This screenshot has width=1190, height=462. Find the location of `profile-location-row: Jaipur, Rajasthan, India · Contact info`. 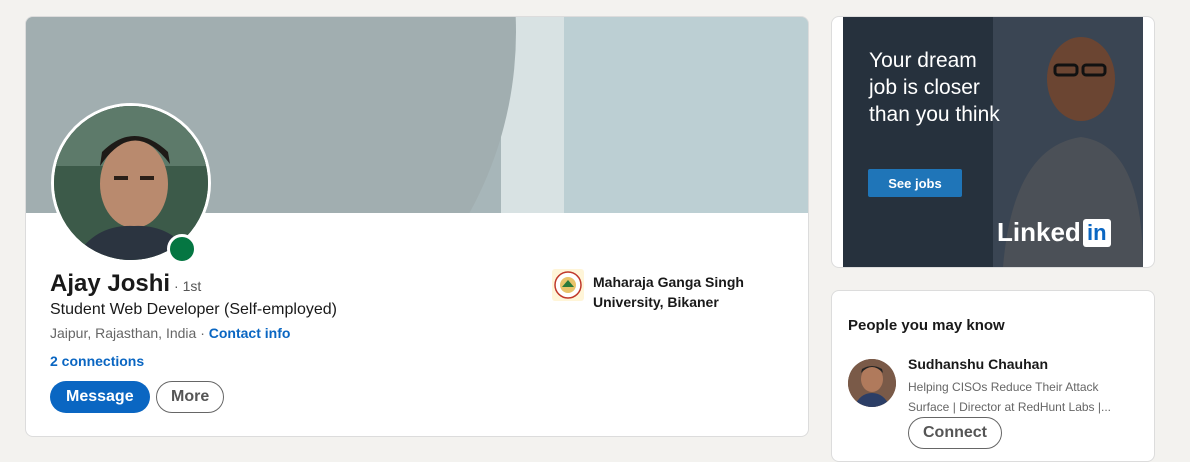

profile-location-row: Jaipur, Rajasthan, India · Contact info is located at coordinates (170, 333).